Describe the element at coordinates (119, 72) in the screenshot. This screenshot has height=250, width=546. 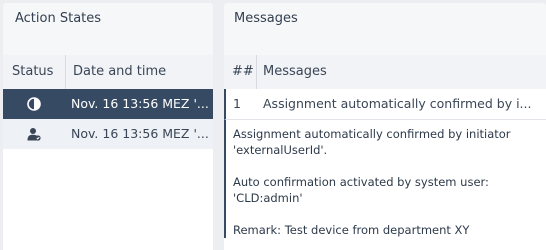
I see `column-header-date: Date and time` at that location.